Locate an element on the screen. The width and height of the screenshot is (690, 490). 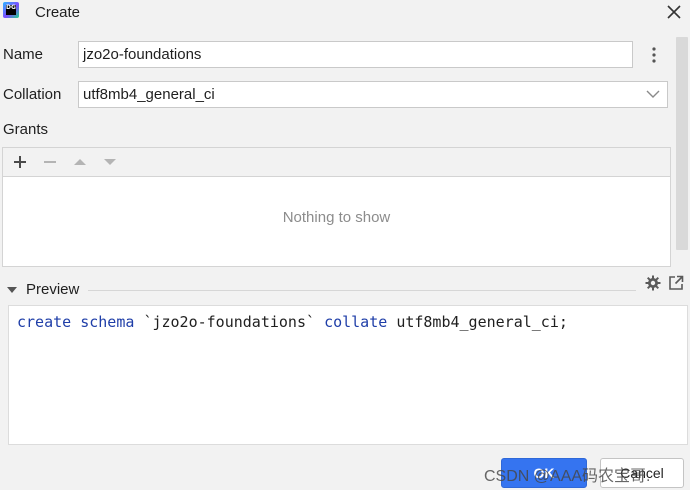
name-input: jzo2o-foundations is located at coordinates (355, 54).